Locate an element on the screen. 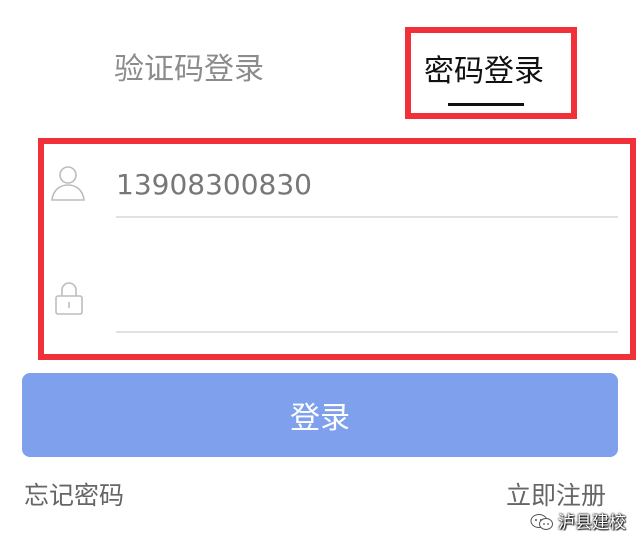  phone-input-underline is located at coordinates (367, 217).